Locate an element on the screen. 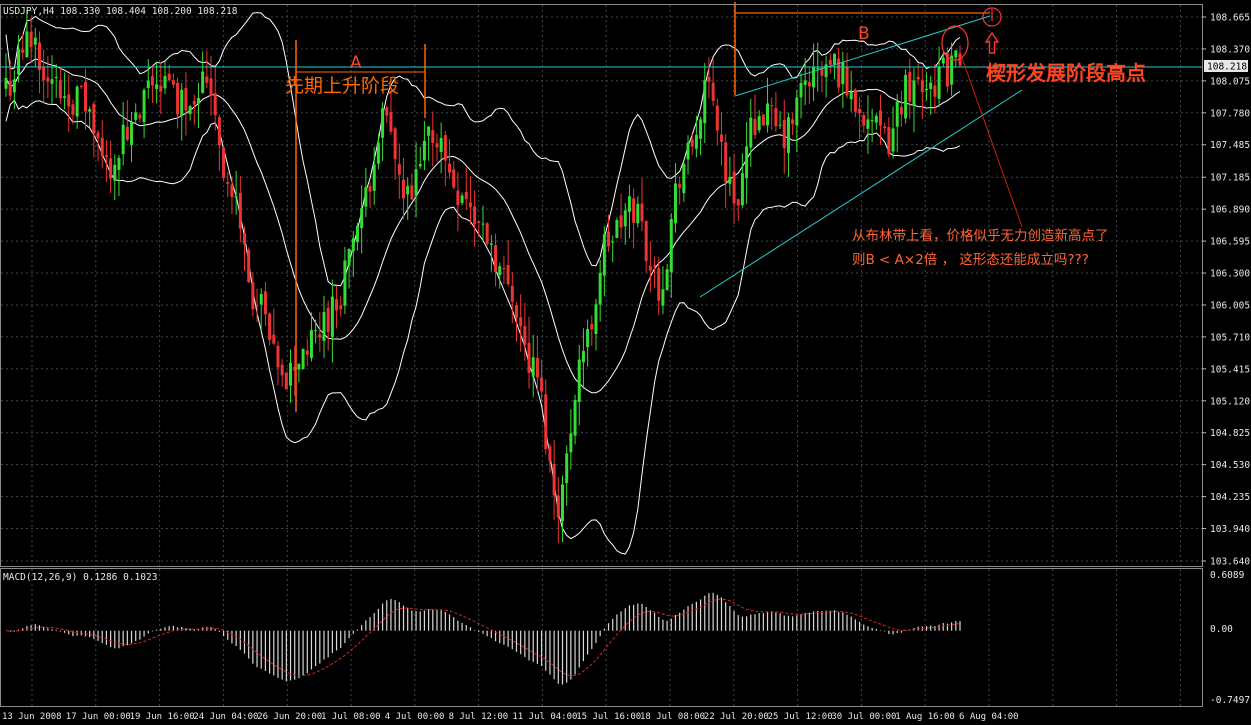 The image size is (1251, 725). label-b: B is located at coordinates (864, 34).